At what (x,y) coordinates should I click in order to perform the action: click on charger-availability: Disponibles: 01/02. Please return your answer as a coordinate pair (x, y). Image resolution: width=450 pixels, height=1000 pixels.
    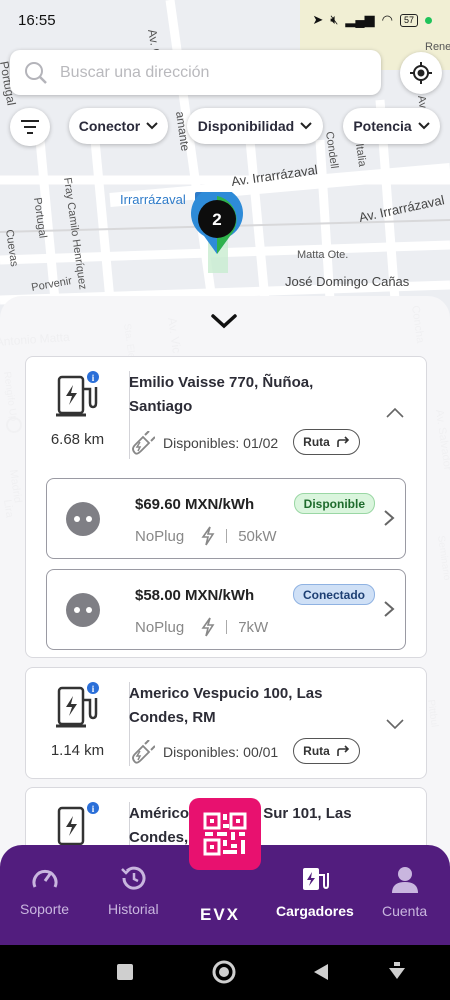
    Looking at the image, I should click on (203, 443).